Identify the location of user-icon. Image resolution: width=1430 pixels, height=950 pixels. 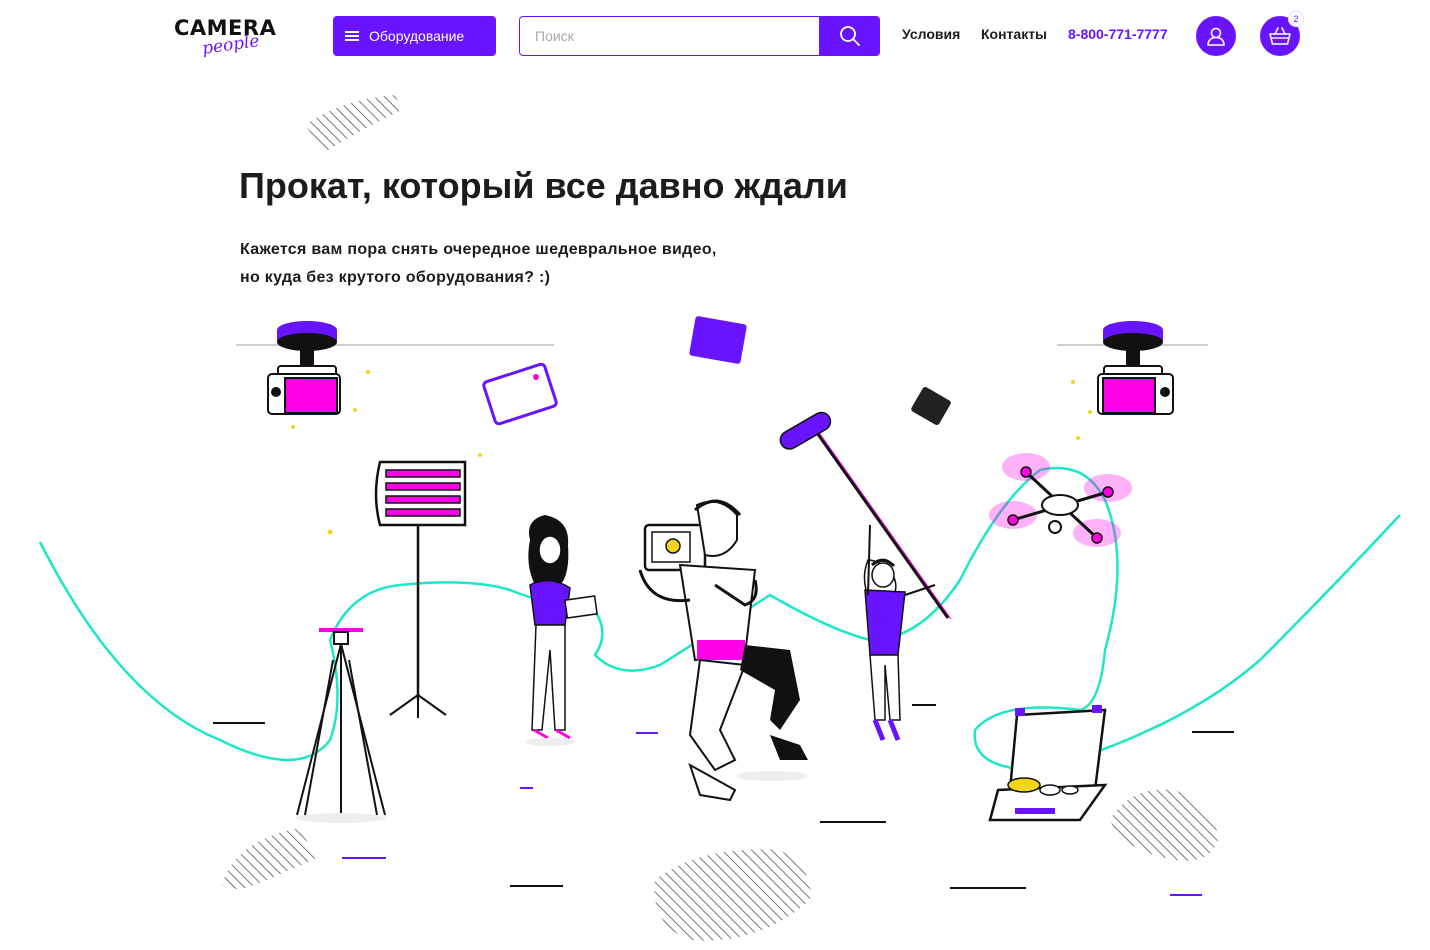
(1216, 36).